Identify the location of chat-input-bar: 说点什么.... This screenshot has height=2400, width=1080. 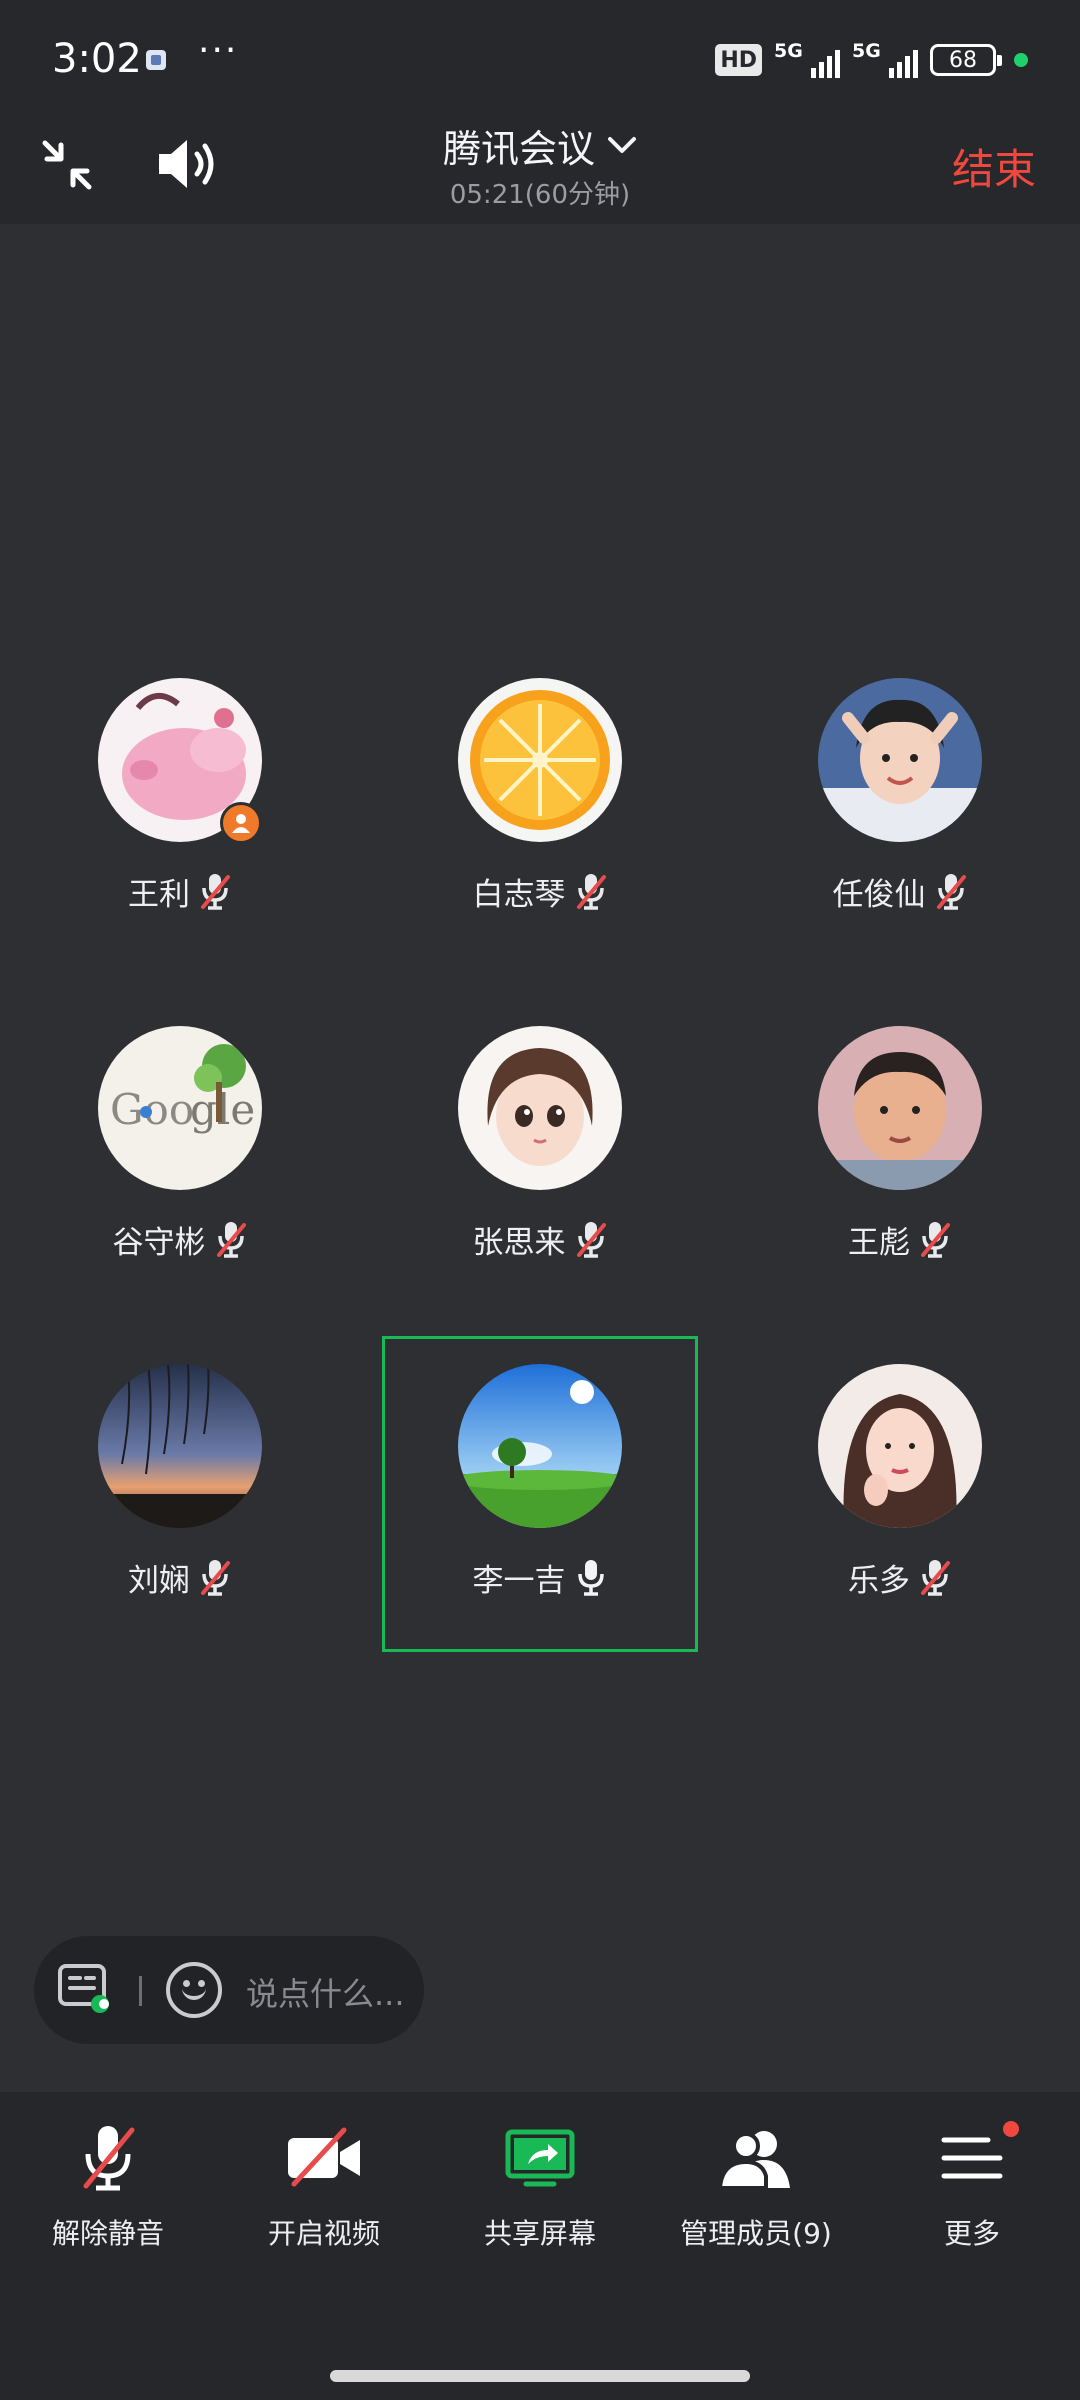
(229, 1990).